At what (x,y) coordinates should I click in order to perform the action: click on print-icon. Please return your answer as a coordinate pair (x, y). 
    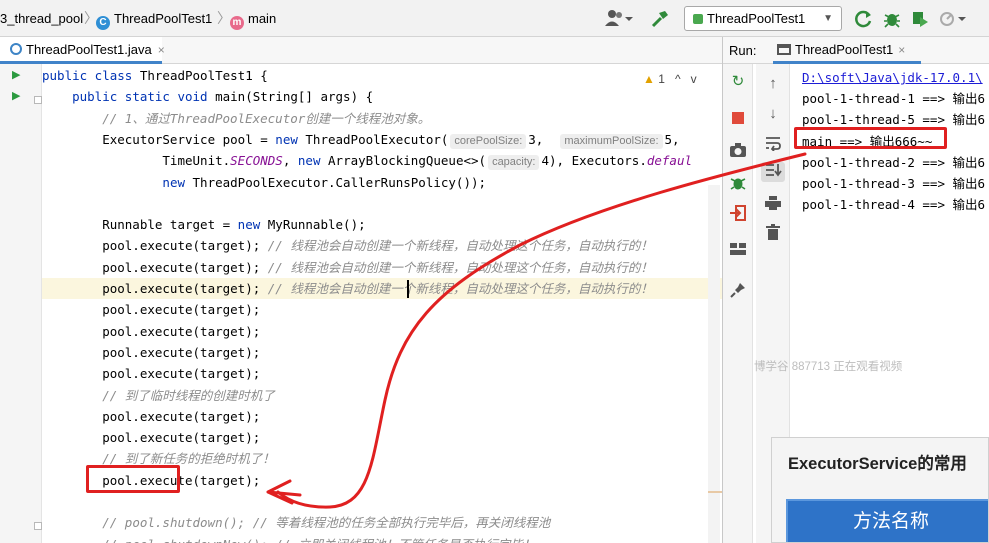
    Looking at the image, I should click on (773, 205).